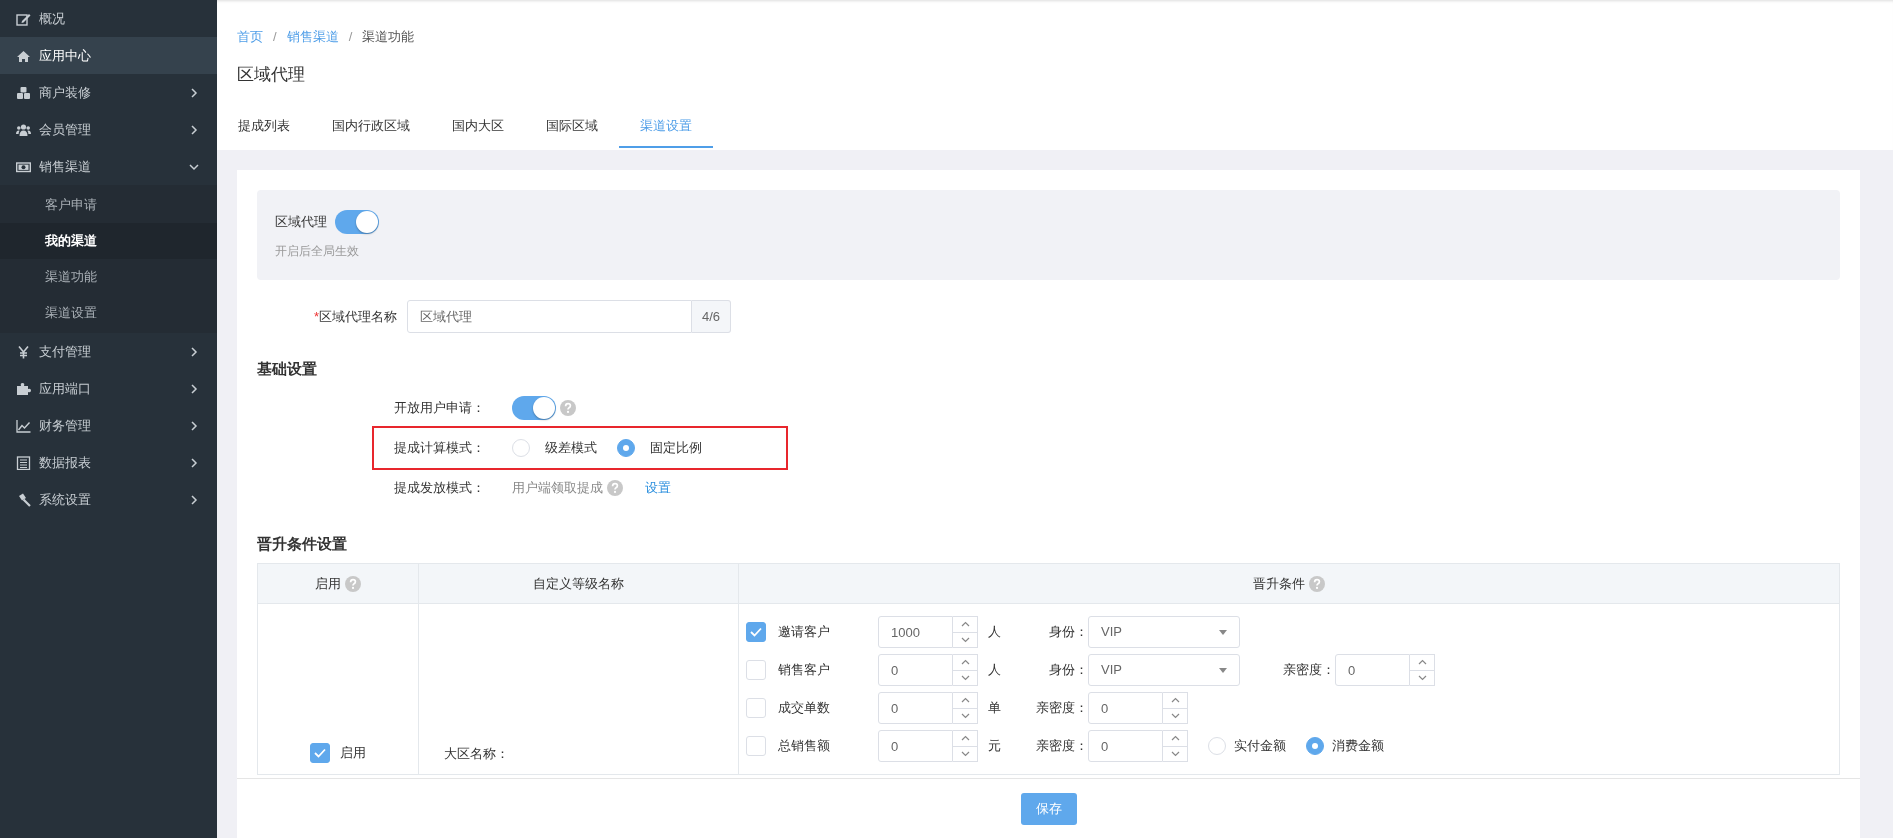 The width and height of the screenshot is (1893, 838). I want to click on header-text: 晋升条件, so click(1279, 583).